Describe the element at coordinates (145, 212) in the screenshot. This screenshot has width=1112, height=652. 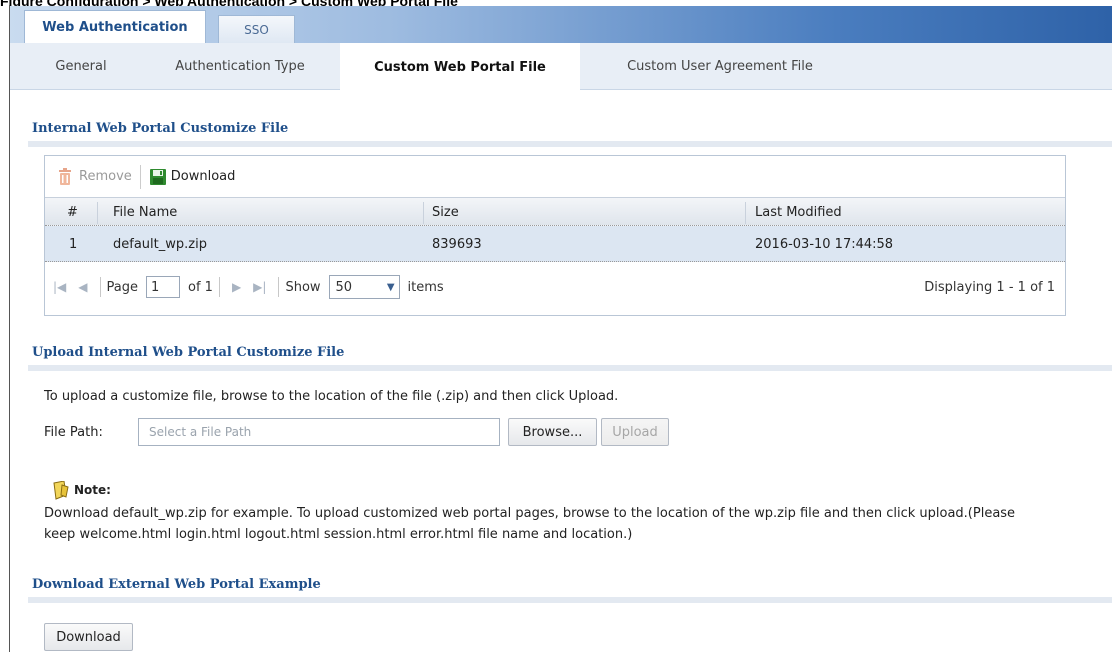
I see `column-header-file-name: File Name` at that location.